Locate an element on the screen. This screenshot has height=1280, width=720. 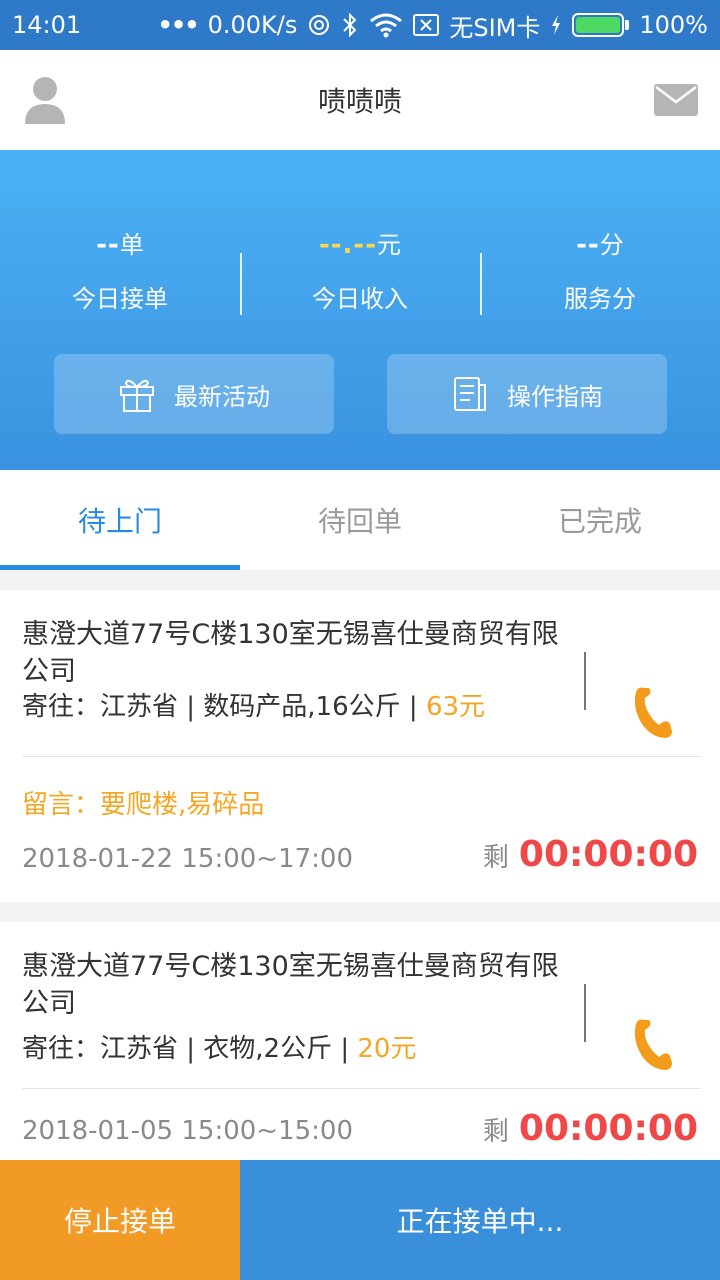
stats-row: --单 今日接单 --.--元 今日收入 --分 服务分 is located at coordinates (360, 270).